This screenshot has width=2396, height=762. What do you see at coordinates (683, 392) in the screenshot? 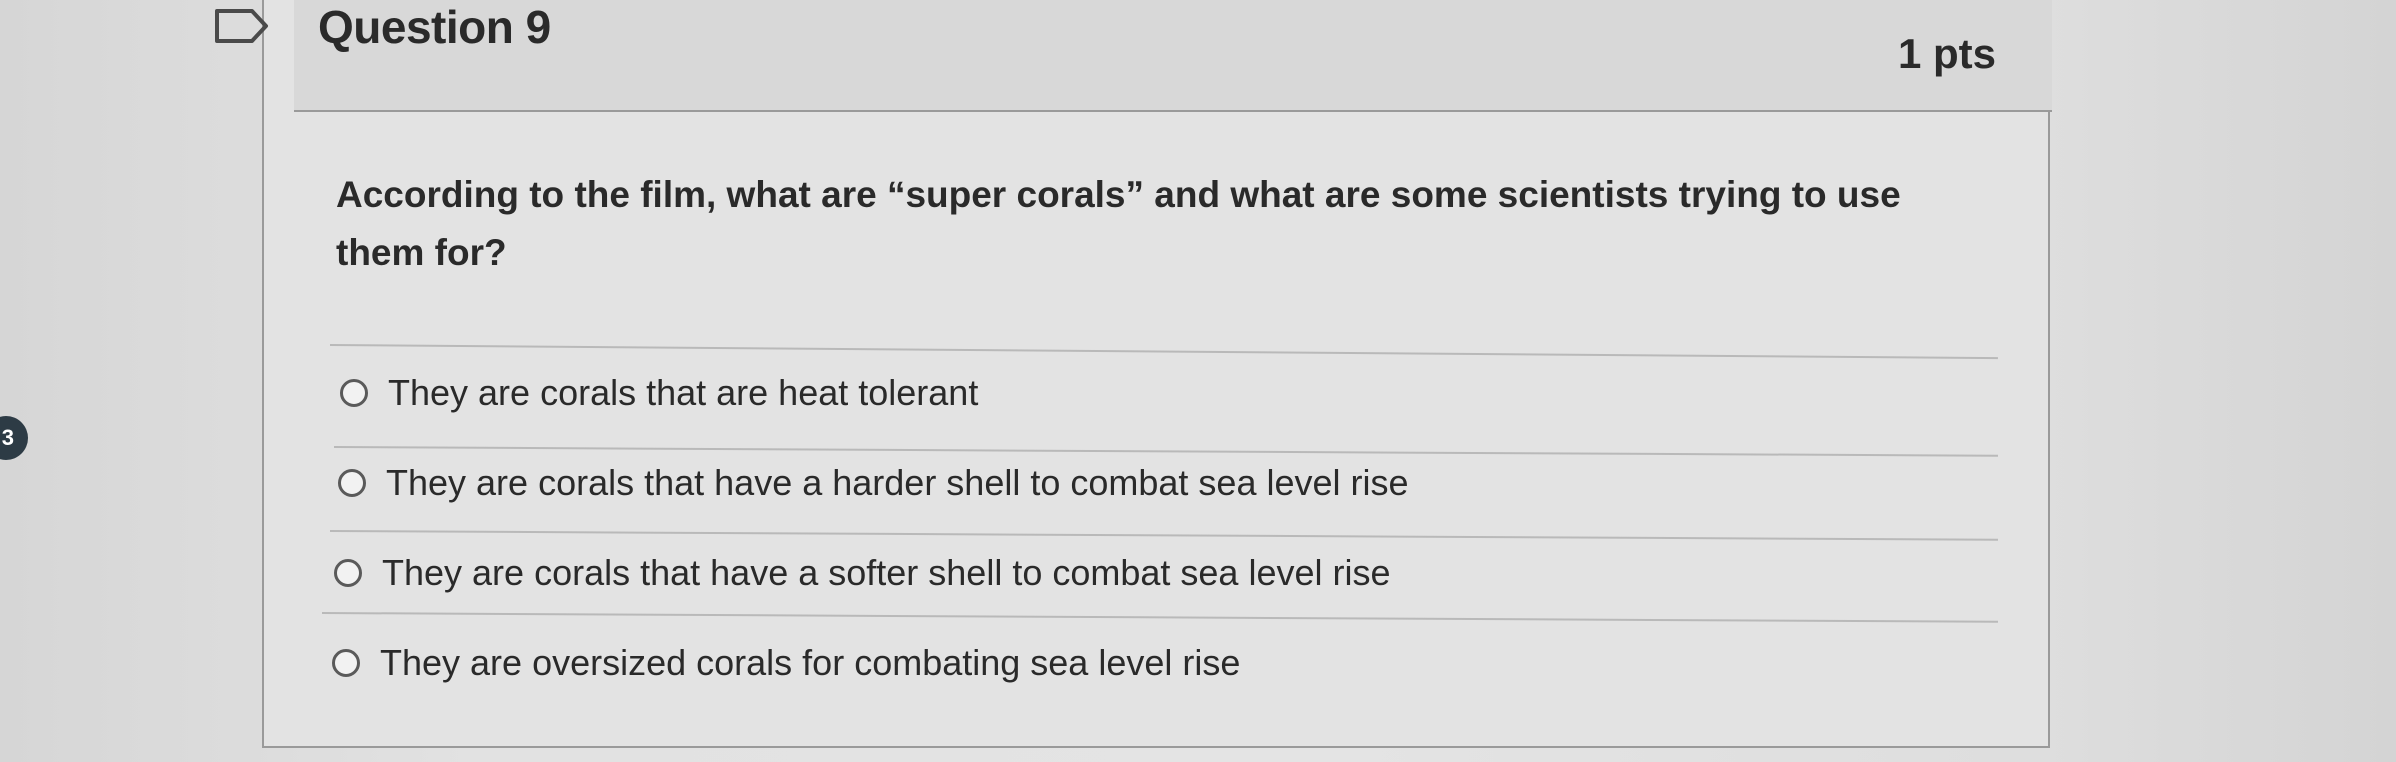
I see `answer-label: They are corals that are heat tolerant` at bounding box center [683, 392].